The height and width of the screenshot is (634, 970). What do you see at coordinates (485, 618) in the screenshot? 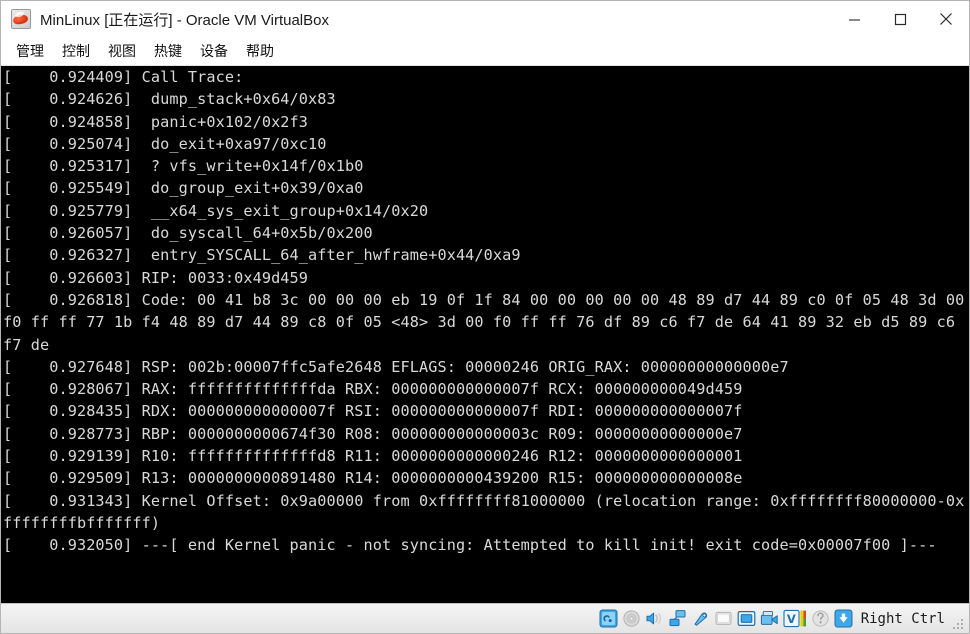
I see `status-bar: V Right Ctrl` at bounding box center [485, 618].